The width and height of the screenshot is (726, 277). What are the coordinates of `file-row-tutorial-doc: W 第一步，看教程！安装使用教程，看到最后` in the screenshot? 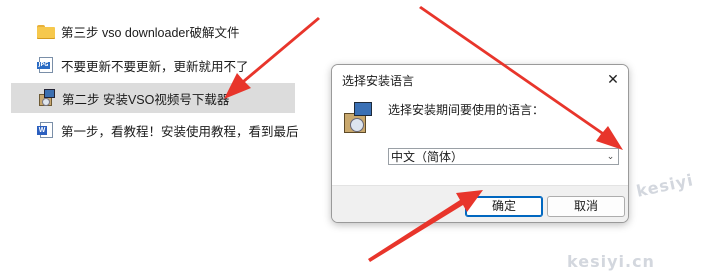 It's located at (168, 130).